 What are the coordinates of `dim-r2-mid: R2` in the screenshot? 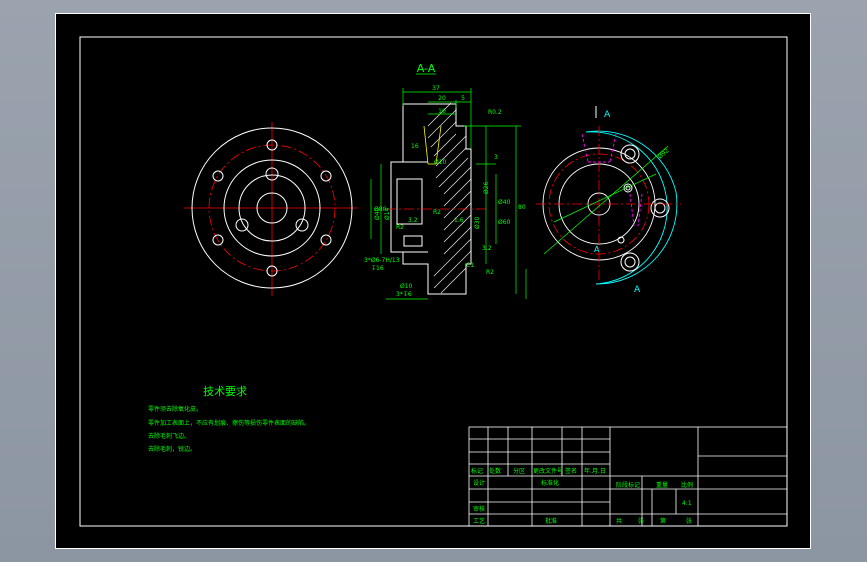 It's located at (437, 212).